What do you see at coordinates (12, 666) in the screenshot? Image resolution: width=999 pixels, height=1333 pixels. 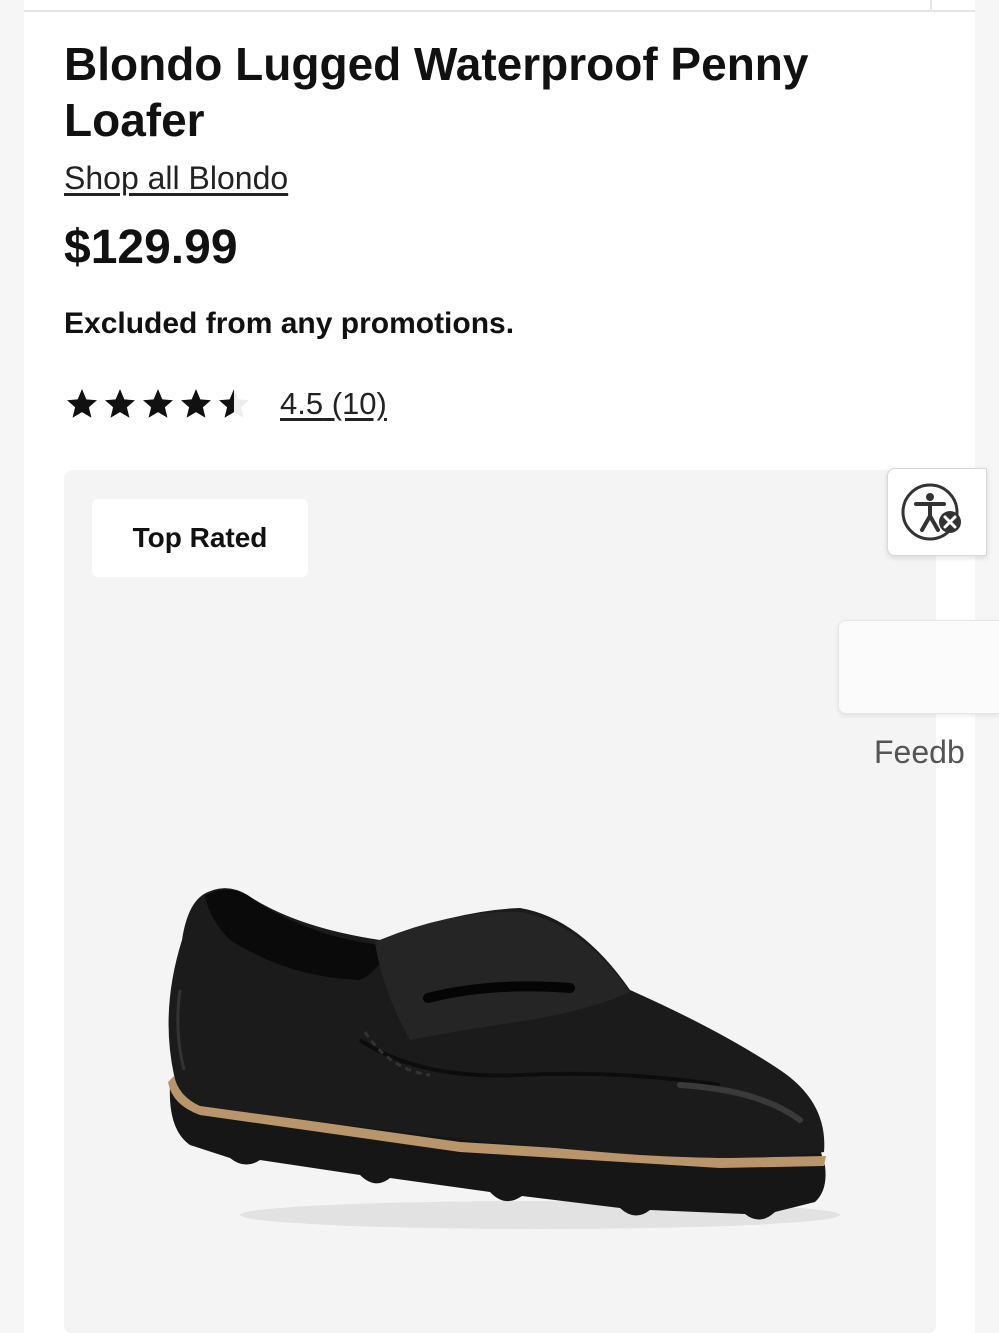 I see `left-margin` at bounding box center [12, 666].